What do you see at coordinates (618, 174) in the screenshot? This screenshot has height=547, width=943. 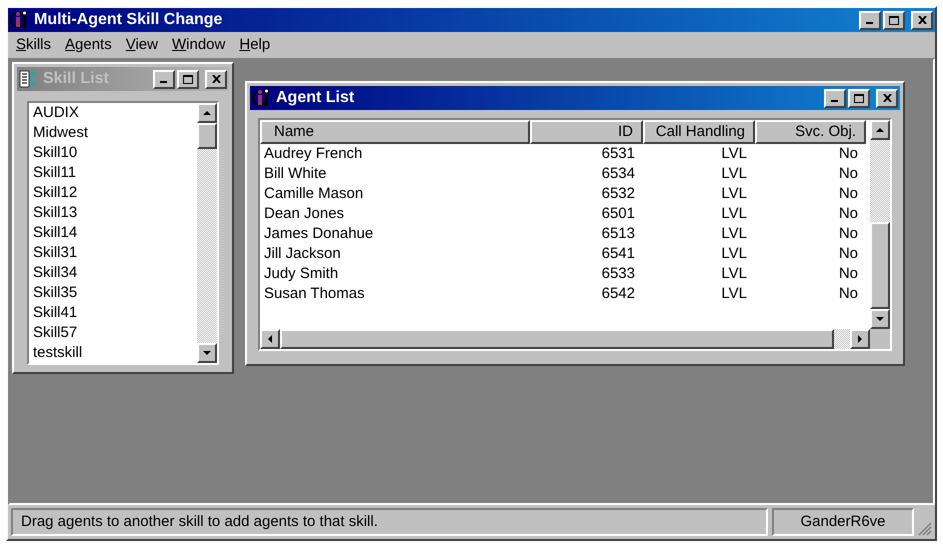 I see `table-cell-text: 6534` at bounding box center [618, 174].